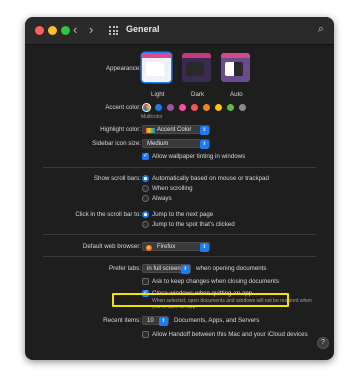 This screenshot has width=360, height=379. Describe the element at coordinates (193, 224) in the screenshot. I see `click-scroll-spot-label: Jump to the spot that's clicked` at that location.